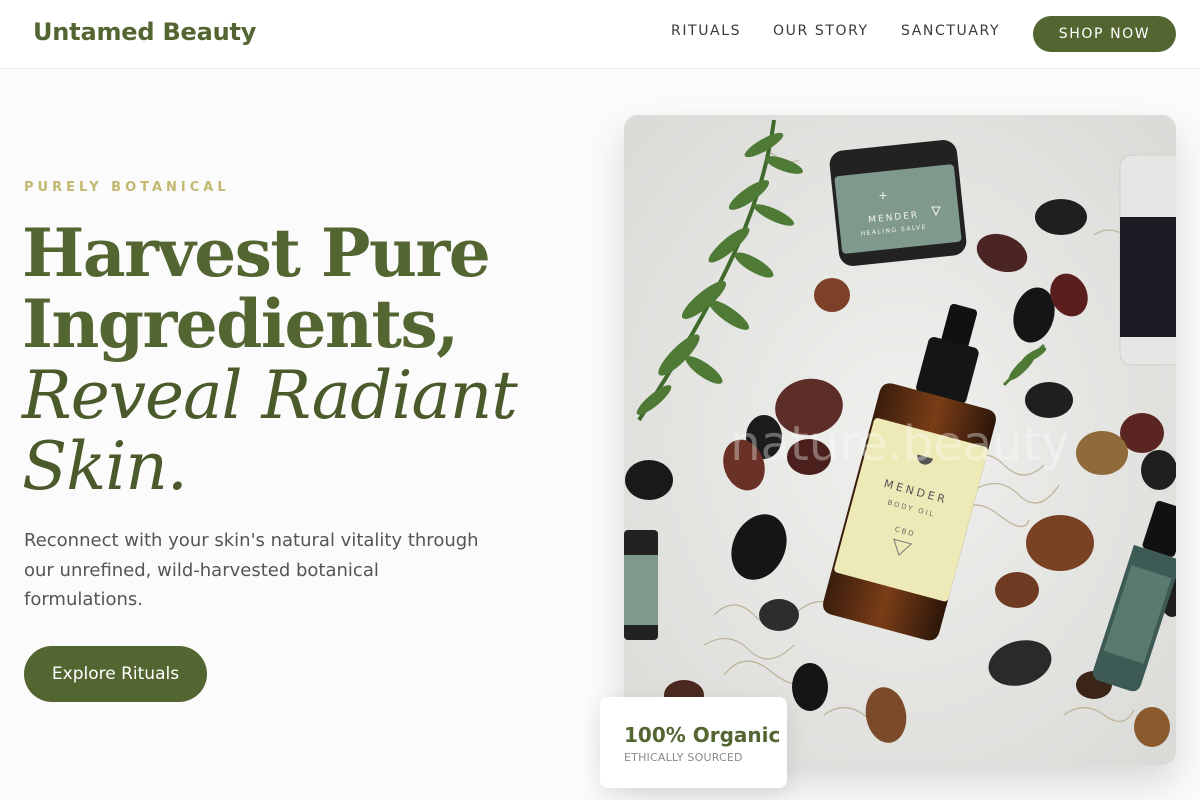 The height and width of the screenshot is (800, 1200). Describe the element at coordinates (898, 203) in the screenshot. I see `salve-jar: MENDER HEALING SALVE +` at that location.